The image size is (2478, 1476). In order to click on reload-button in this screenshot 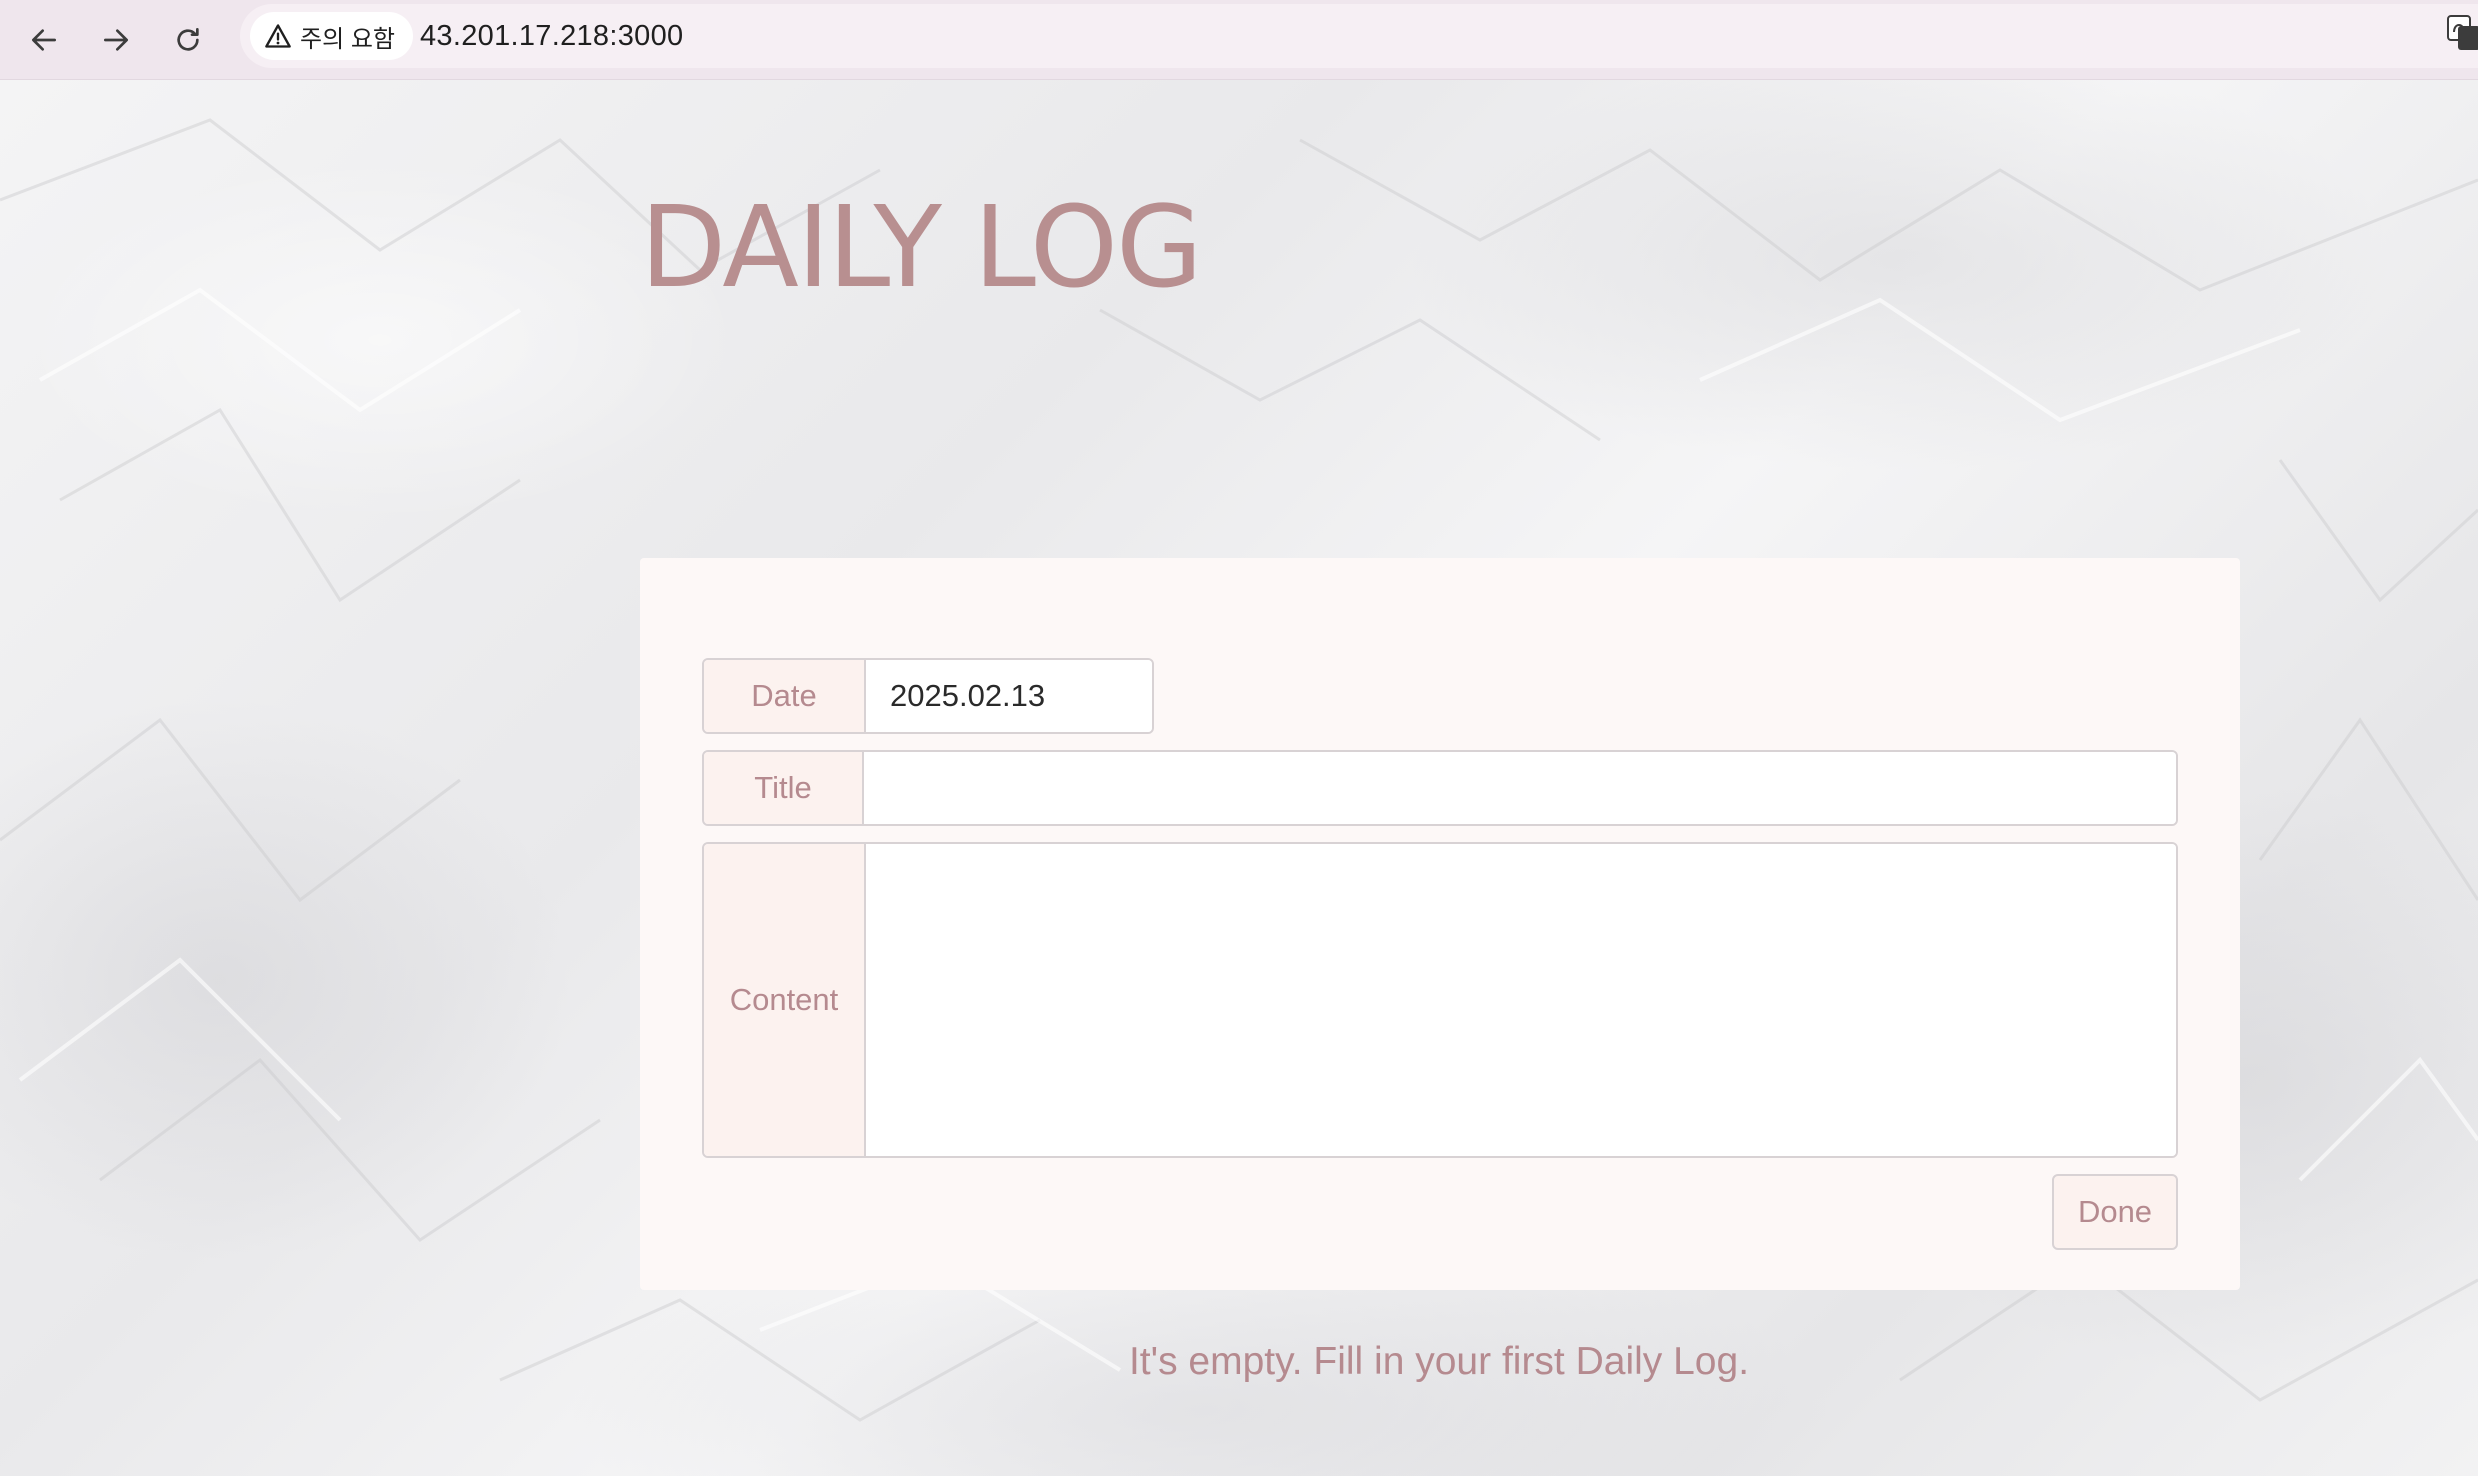, I will do `click(188, 40)`.